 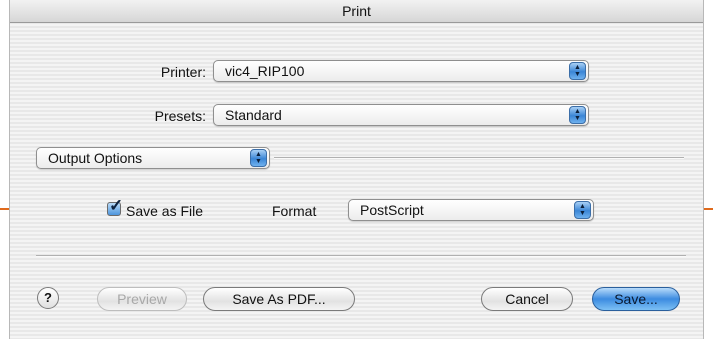 What do you see at coordinates (294, 211) in the screenshot?
I see `format-label: Format` at bounding box center [294, 211].